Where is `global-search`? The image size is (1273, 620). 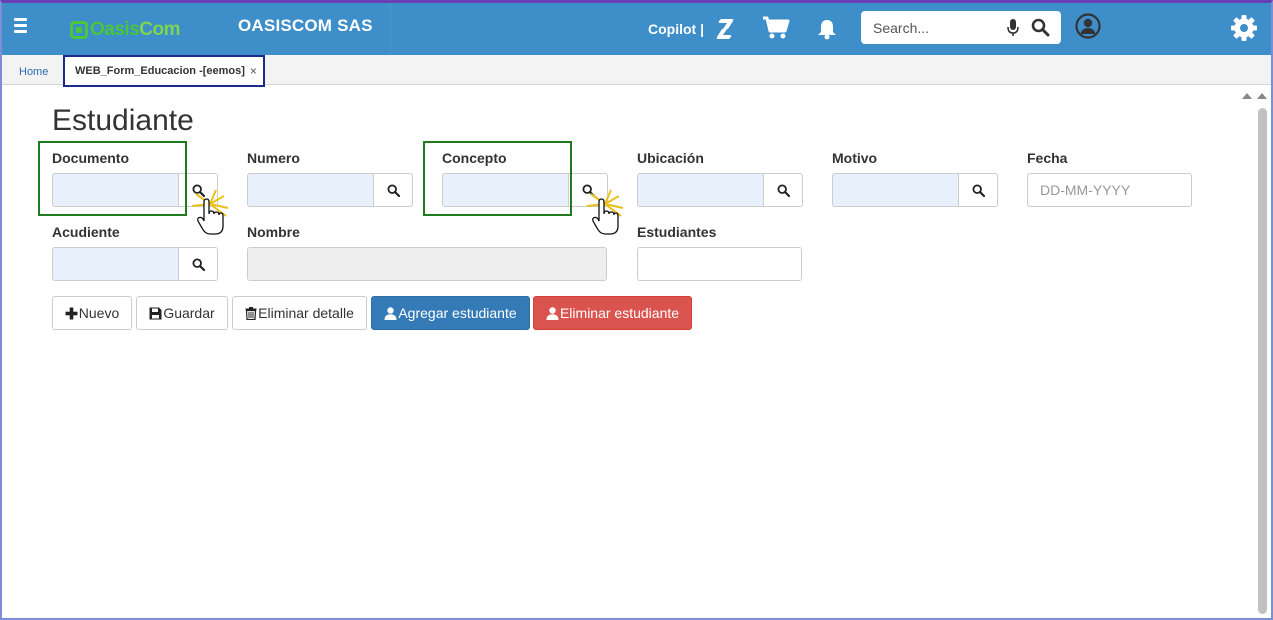 global-search is located at coordinates (961, 27).